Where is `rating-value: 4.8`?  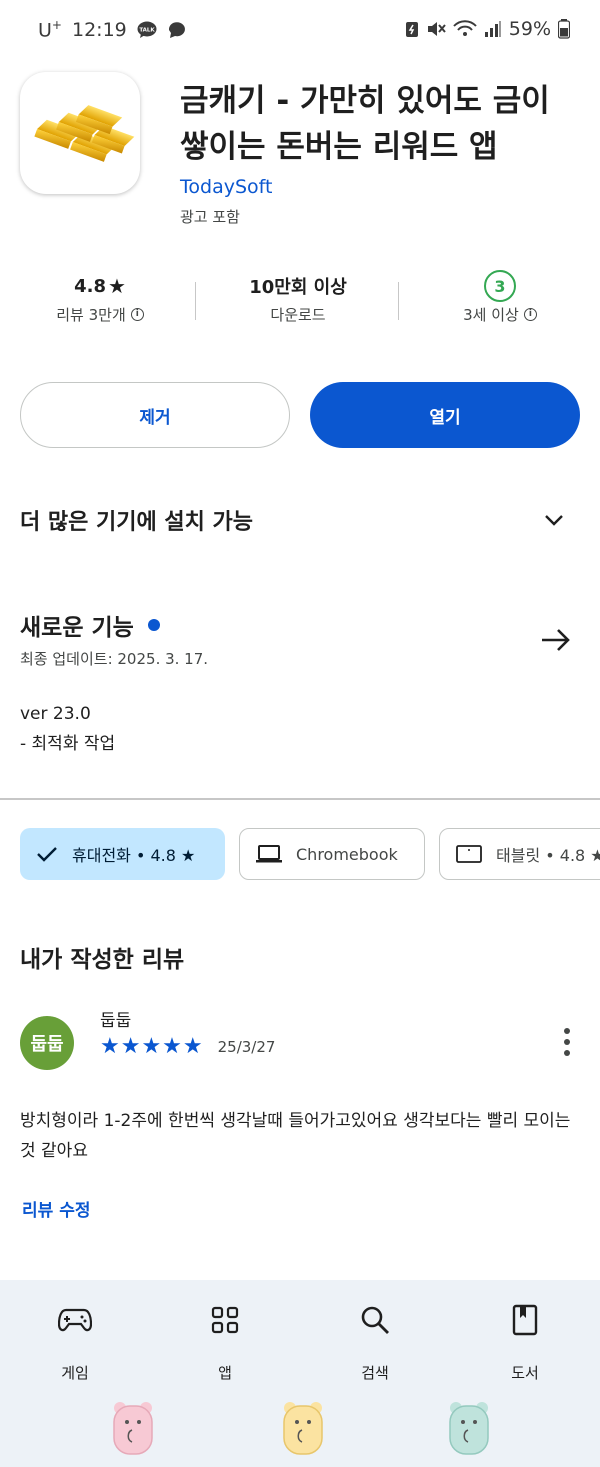
rating-value: 4.8 is located at coordinates (90, 286).